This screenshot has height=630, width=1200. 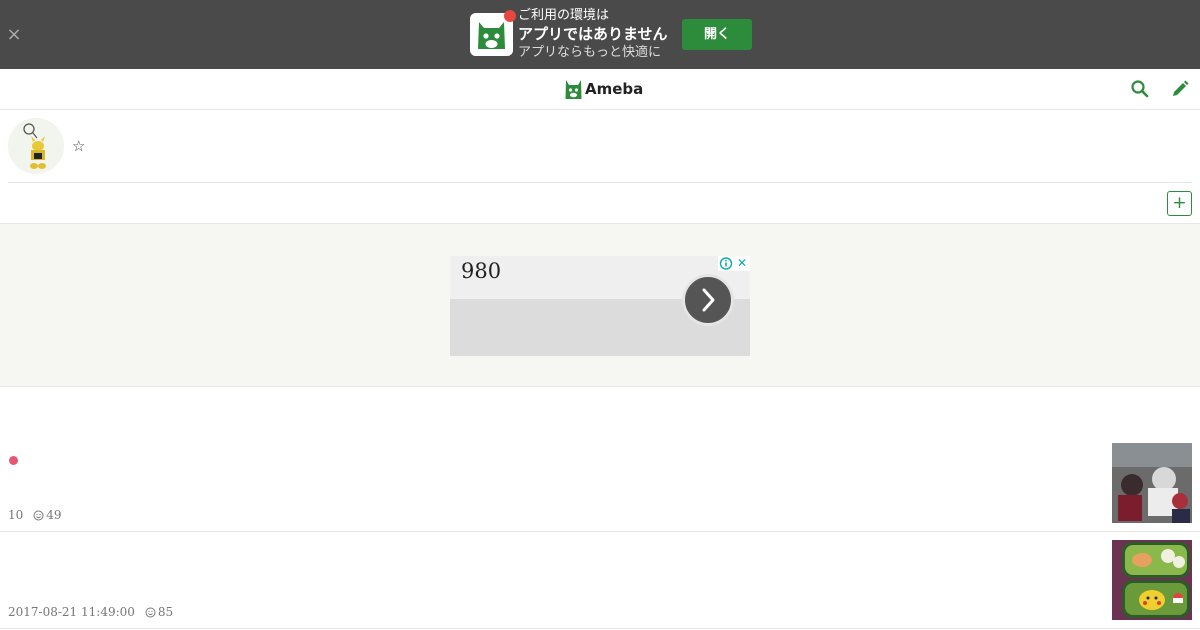 I want to click on open-app-button: 開く, so click(x=717, y=34).